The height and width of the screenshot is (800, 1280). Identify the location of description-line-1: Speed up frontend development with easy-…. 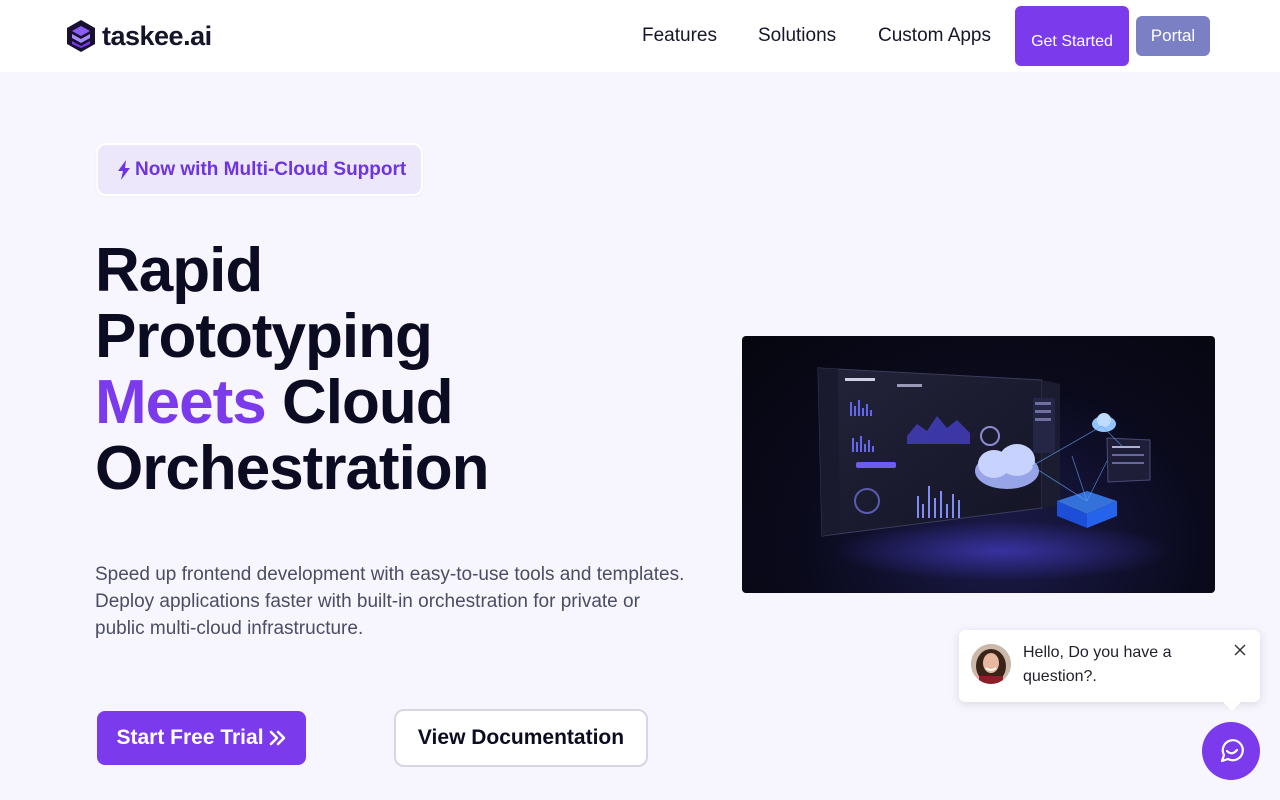
(390, 574).